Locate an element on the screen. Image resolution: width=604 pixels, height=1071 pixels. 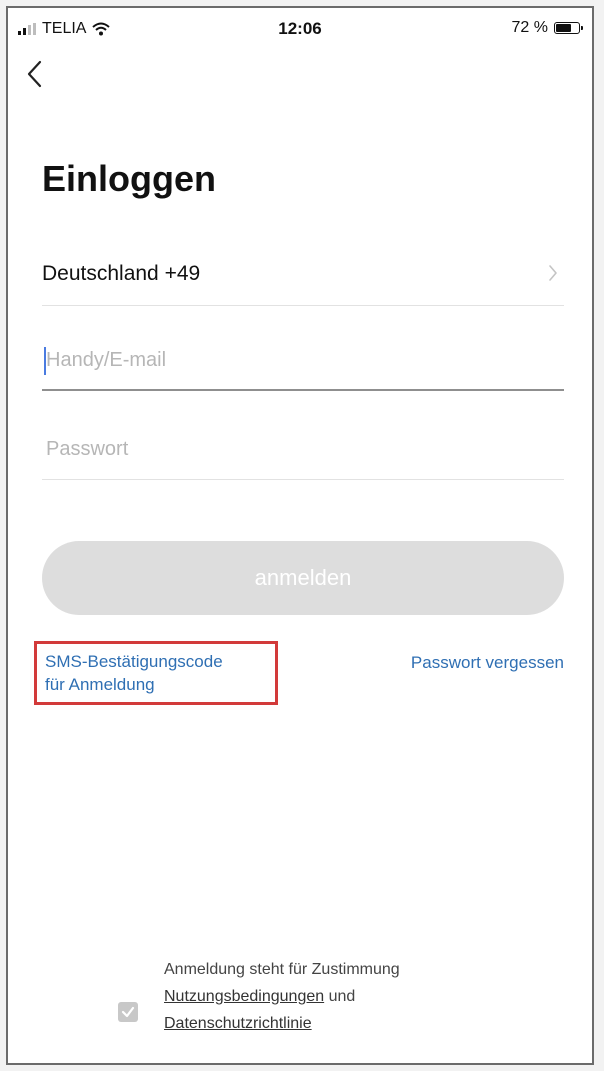
password-input is located at coordinates (303, 449).